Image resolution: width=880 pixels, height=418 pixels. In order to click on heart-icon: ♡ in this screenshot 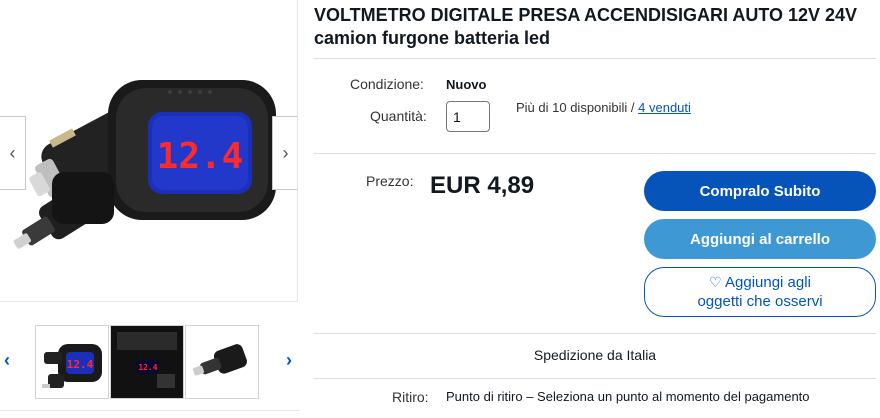, I will do `click(715, 282)`.